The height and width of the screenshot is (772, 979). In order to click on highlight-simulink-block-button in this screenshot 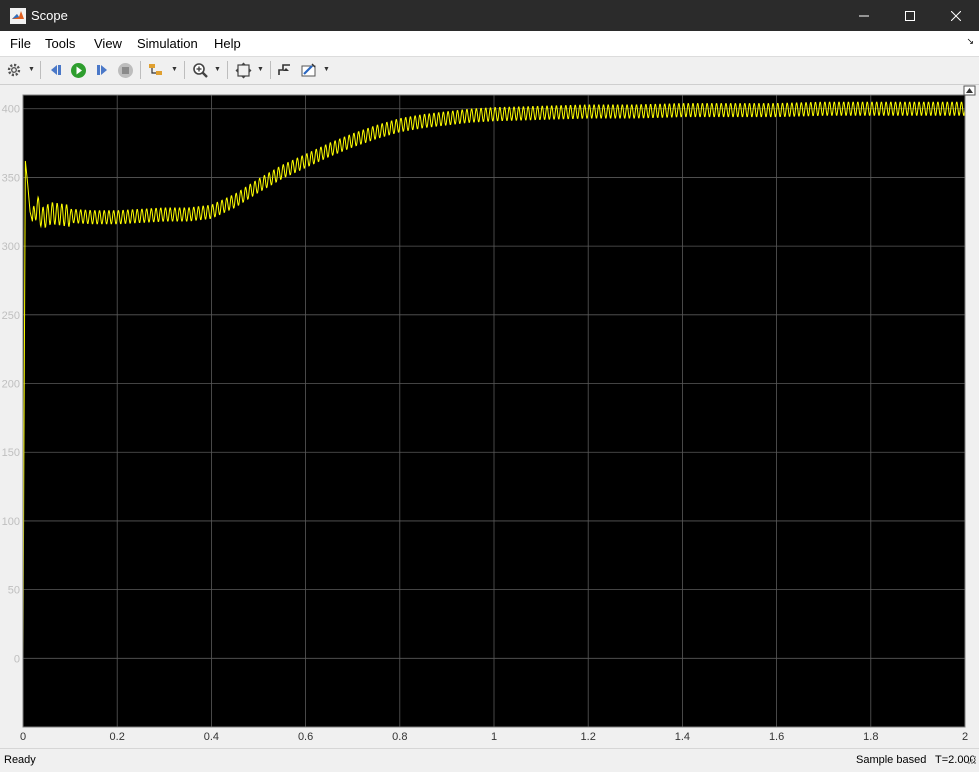, I will do `click(156, 70)`.